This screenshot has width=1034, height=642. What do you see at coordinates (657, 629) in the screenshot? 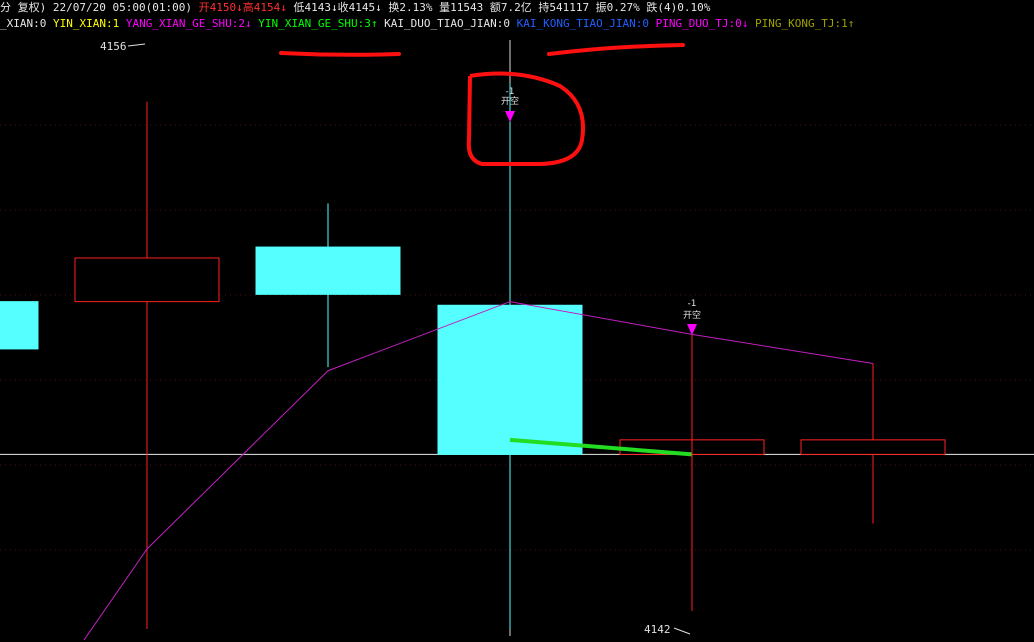
I see `low-price-label: 4142` at bounding box center [657, 629].